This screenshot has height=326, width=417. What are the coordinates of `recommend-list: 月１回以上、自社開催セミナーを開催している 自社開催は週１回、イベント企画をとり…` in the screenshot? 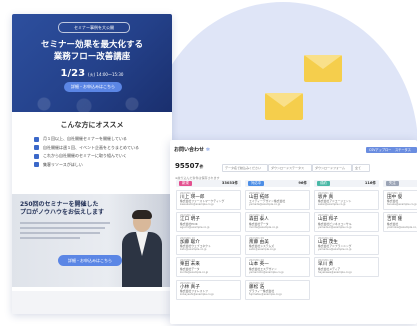 It's located at (99, 152).